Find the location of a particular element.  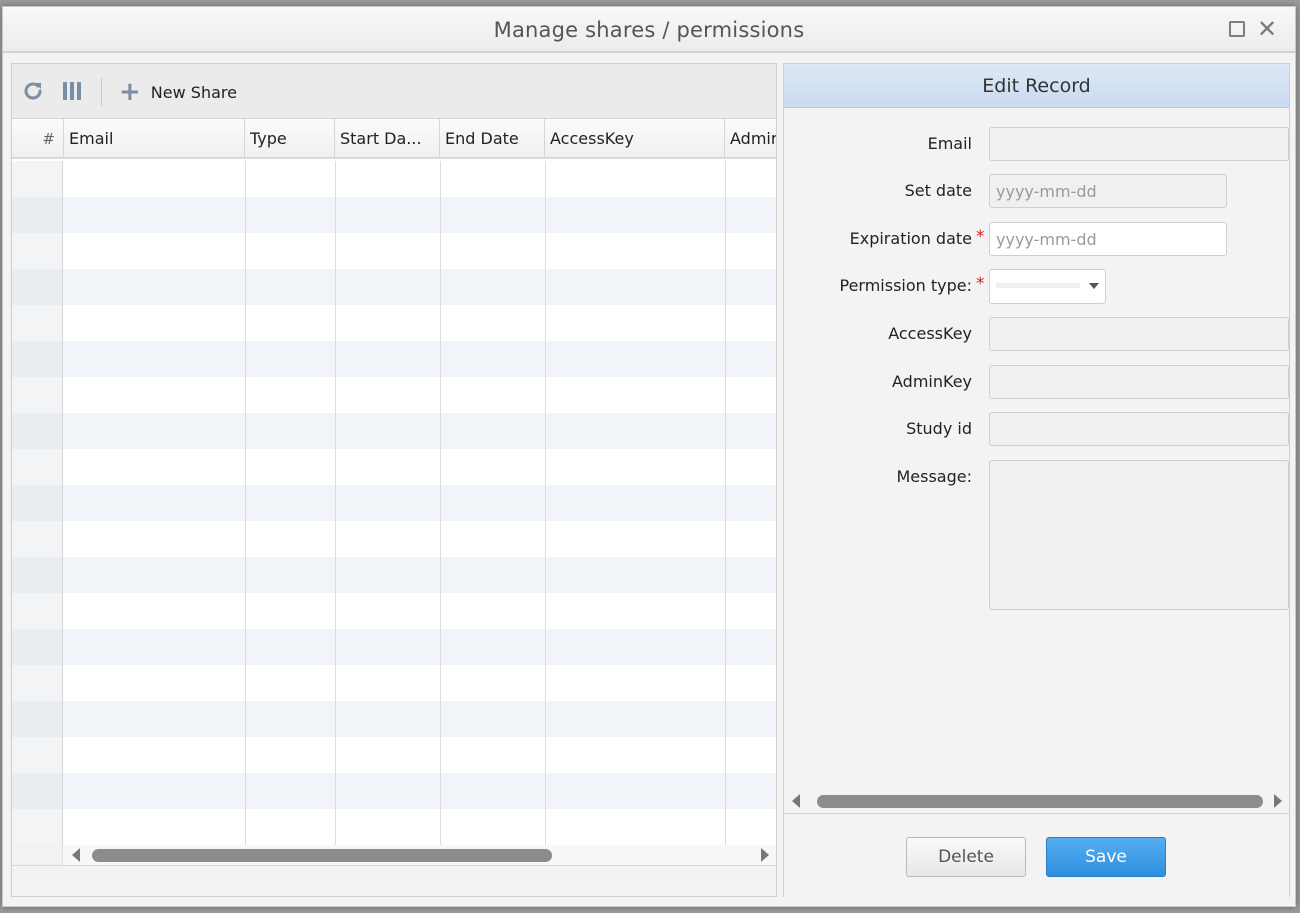

email-field is located at coordinates (1139, 144).